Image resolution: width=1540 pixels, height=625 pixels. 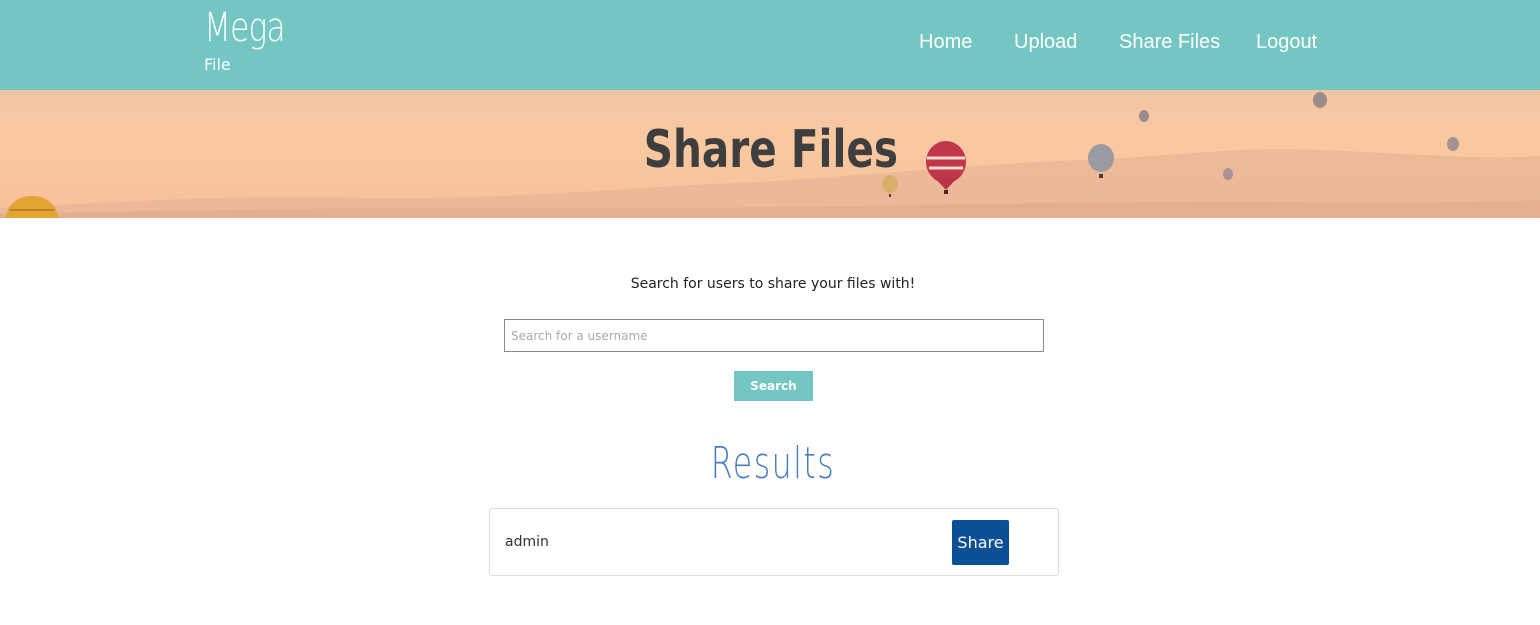 I want to click on search-button: Search, so click(x=773, y=386).